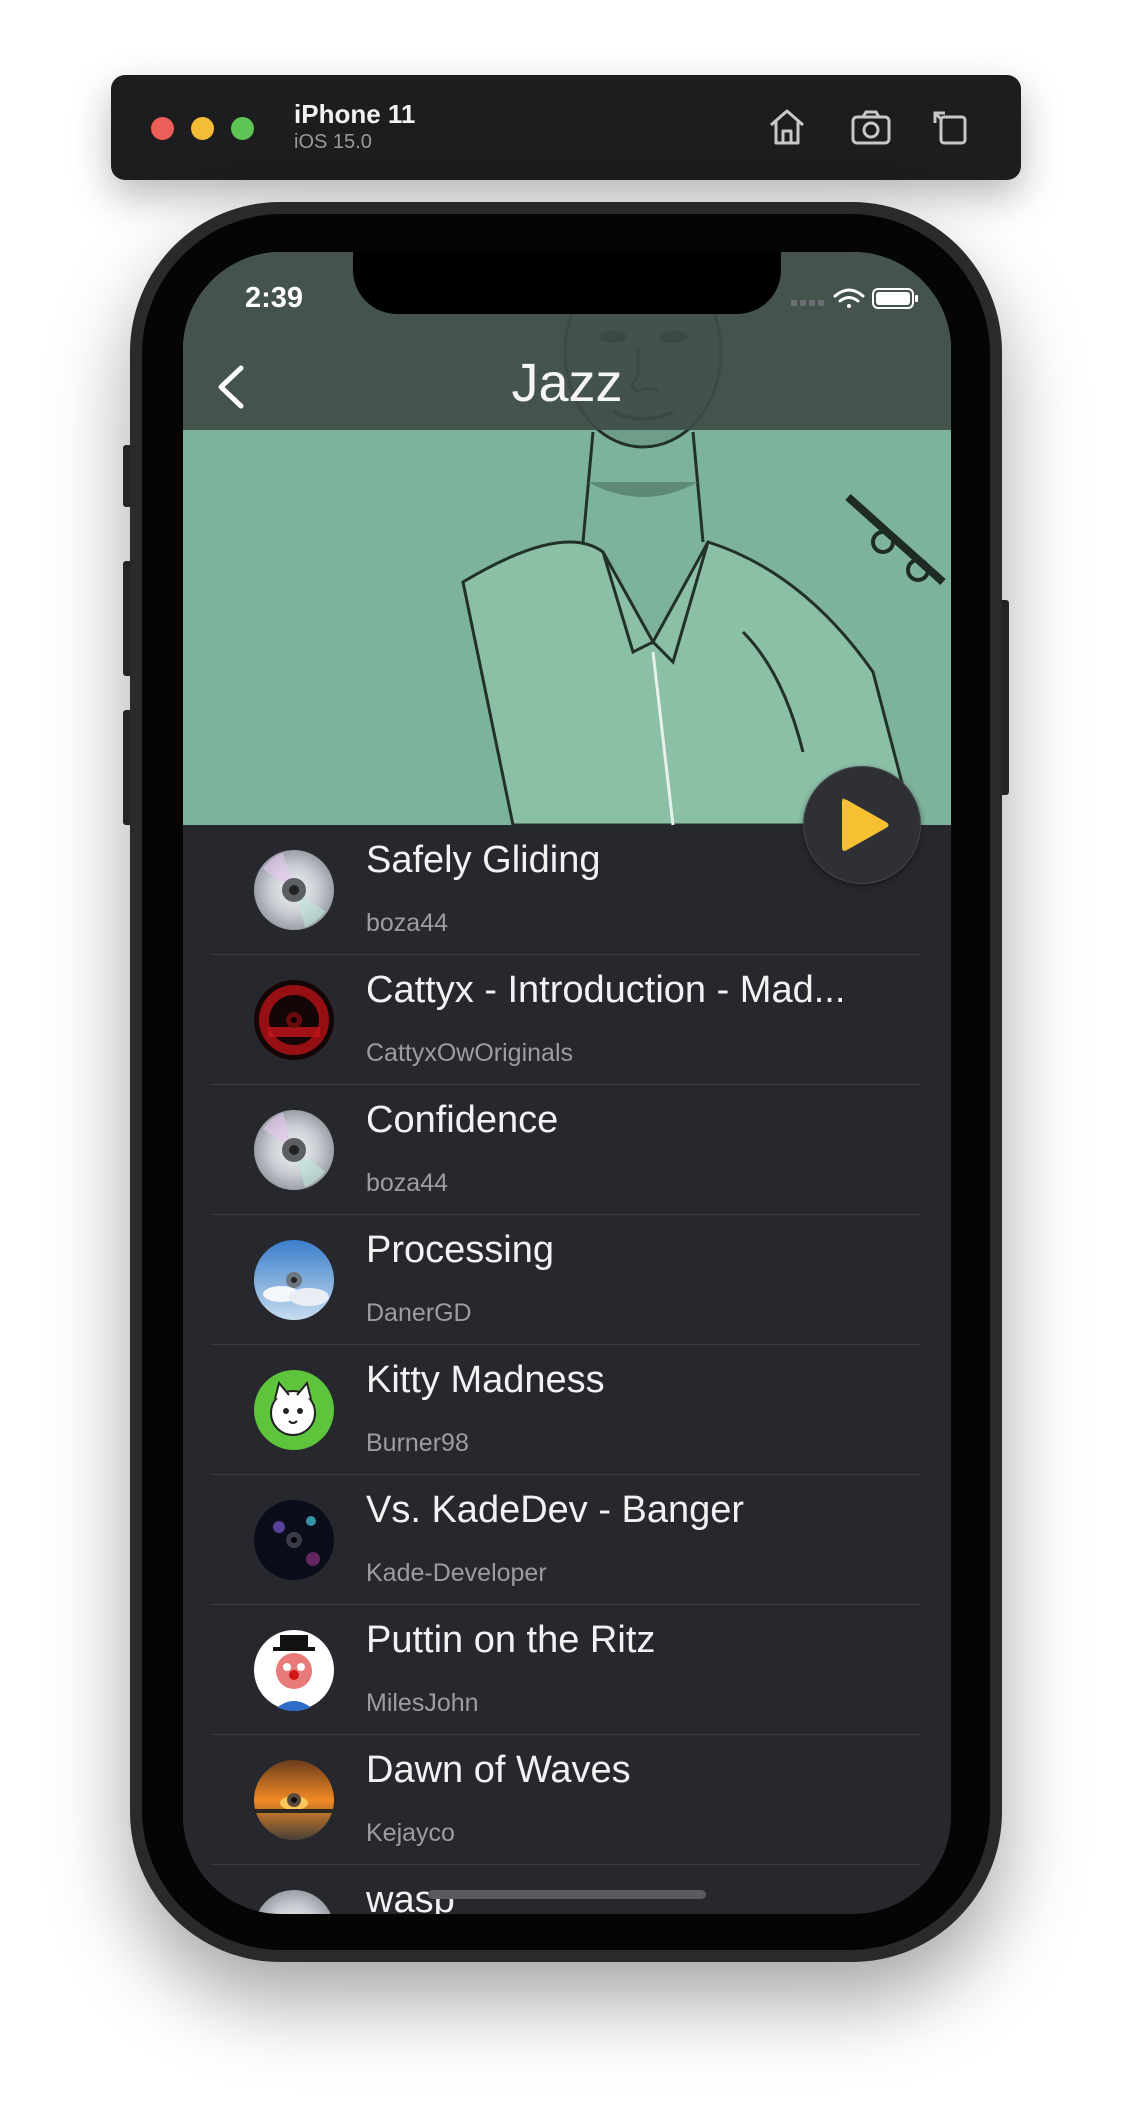 The width and height of the screenshot is (1132, 2114). I want to click on track-title: Confidence, so click(462, 1120).